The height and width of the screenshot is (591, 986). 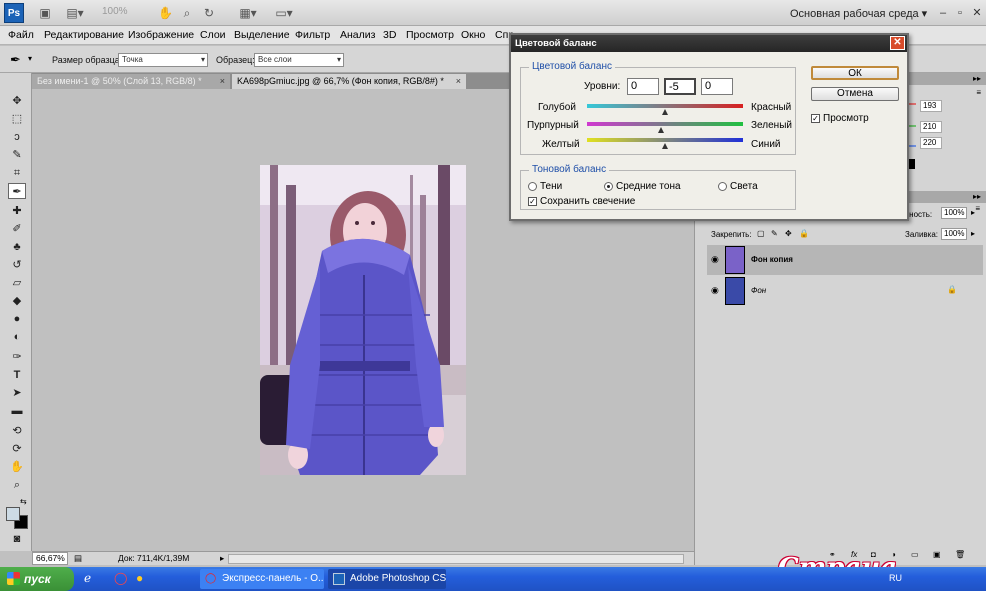 I want to click on preset-dropdown-arrow-icon: ▾, so click(x=30, y=58).